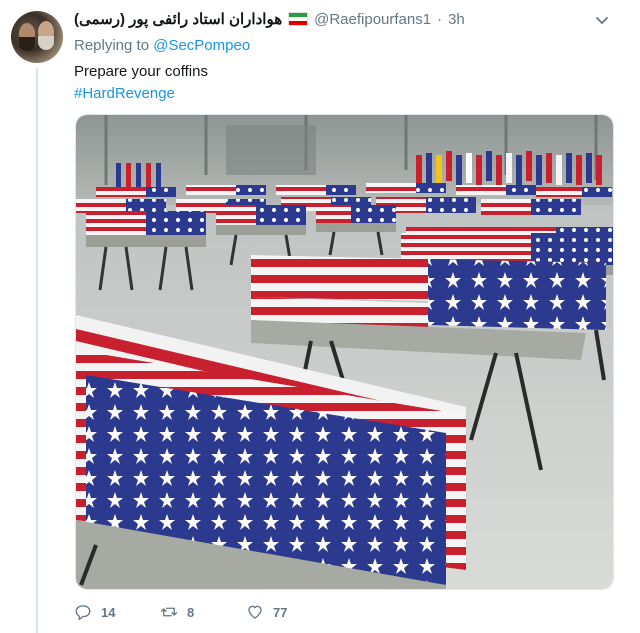 Image resolution: width=640 pixels, height=633 pixels. What do you see at coordinates (191, 612) in the screenshot?
I see `retweet-count: 8` at bounding box center [191, 612].